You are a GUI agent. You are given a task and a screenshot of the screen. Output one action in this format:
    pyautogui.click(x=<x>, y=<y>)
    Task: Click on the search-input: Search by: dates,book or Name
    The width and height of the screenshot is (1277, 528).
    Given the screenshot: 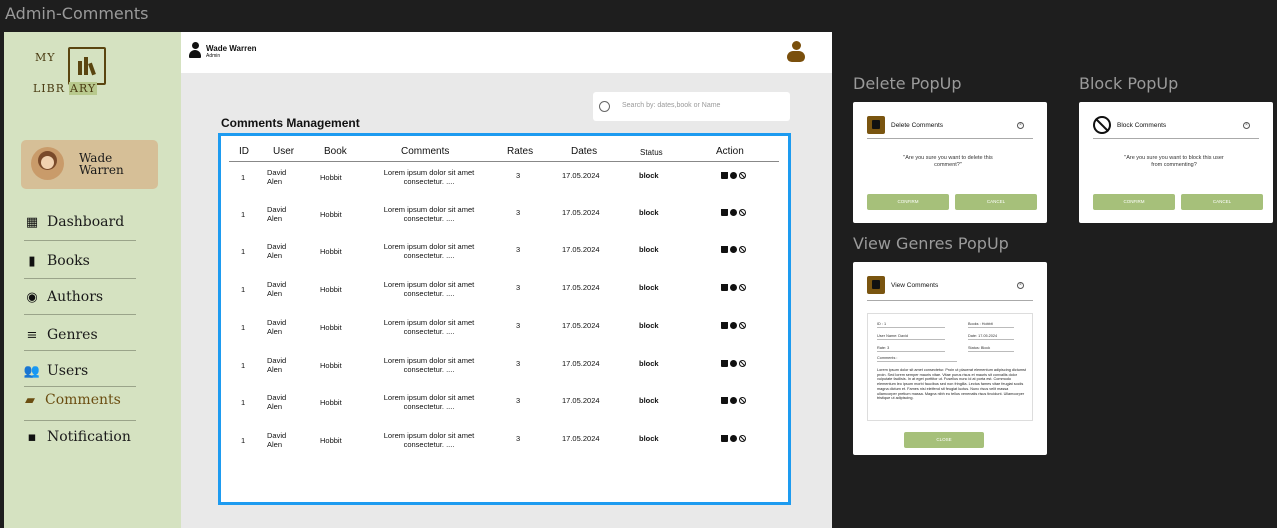 What is the action you would take?
    pyautogui.click(x=671, y=105)
    